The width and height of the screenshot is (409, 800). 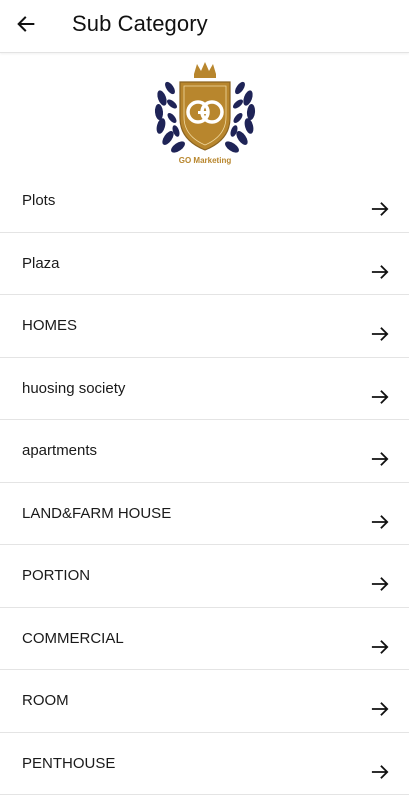 What do you see at coordinates (204, 701) in the screenshot?
I see `list-item: ROOM` at bounding box center [204, 701].